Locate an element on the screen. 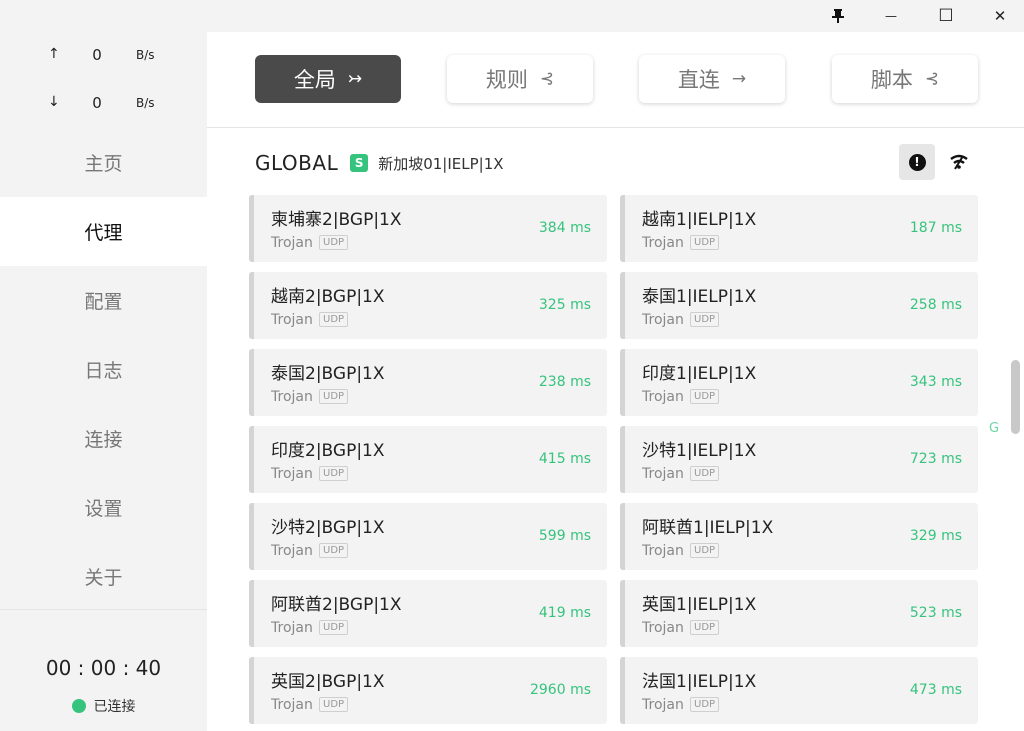 This screenshot has height=731, width=1024. wifi-icon is located at coordinates (959, 162).